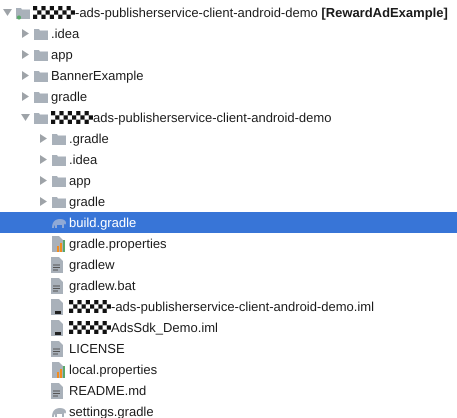 This screenshot has height=418, width=457. Describe the element at coordinates (228, 12) in the screenshot. I see `tree-item: -ads-publisherservice-client-android-demo [RewardAdExample]` at that location.